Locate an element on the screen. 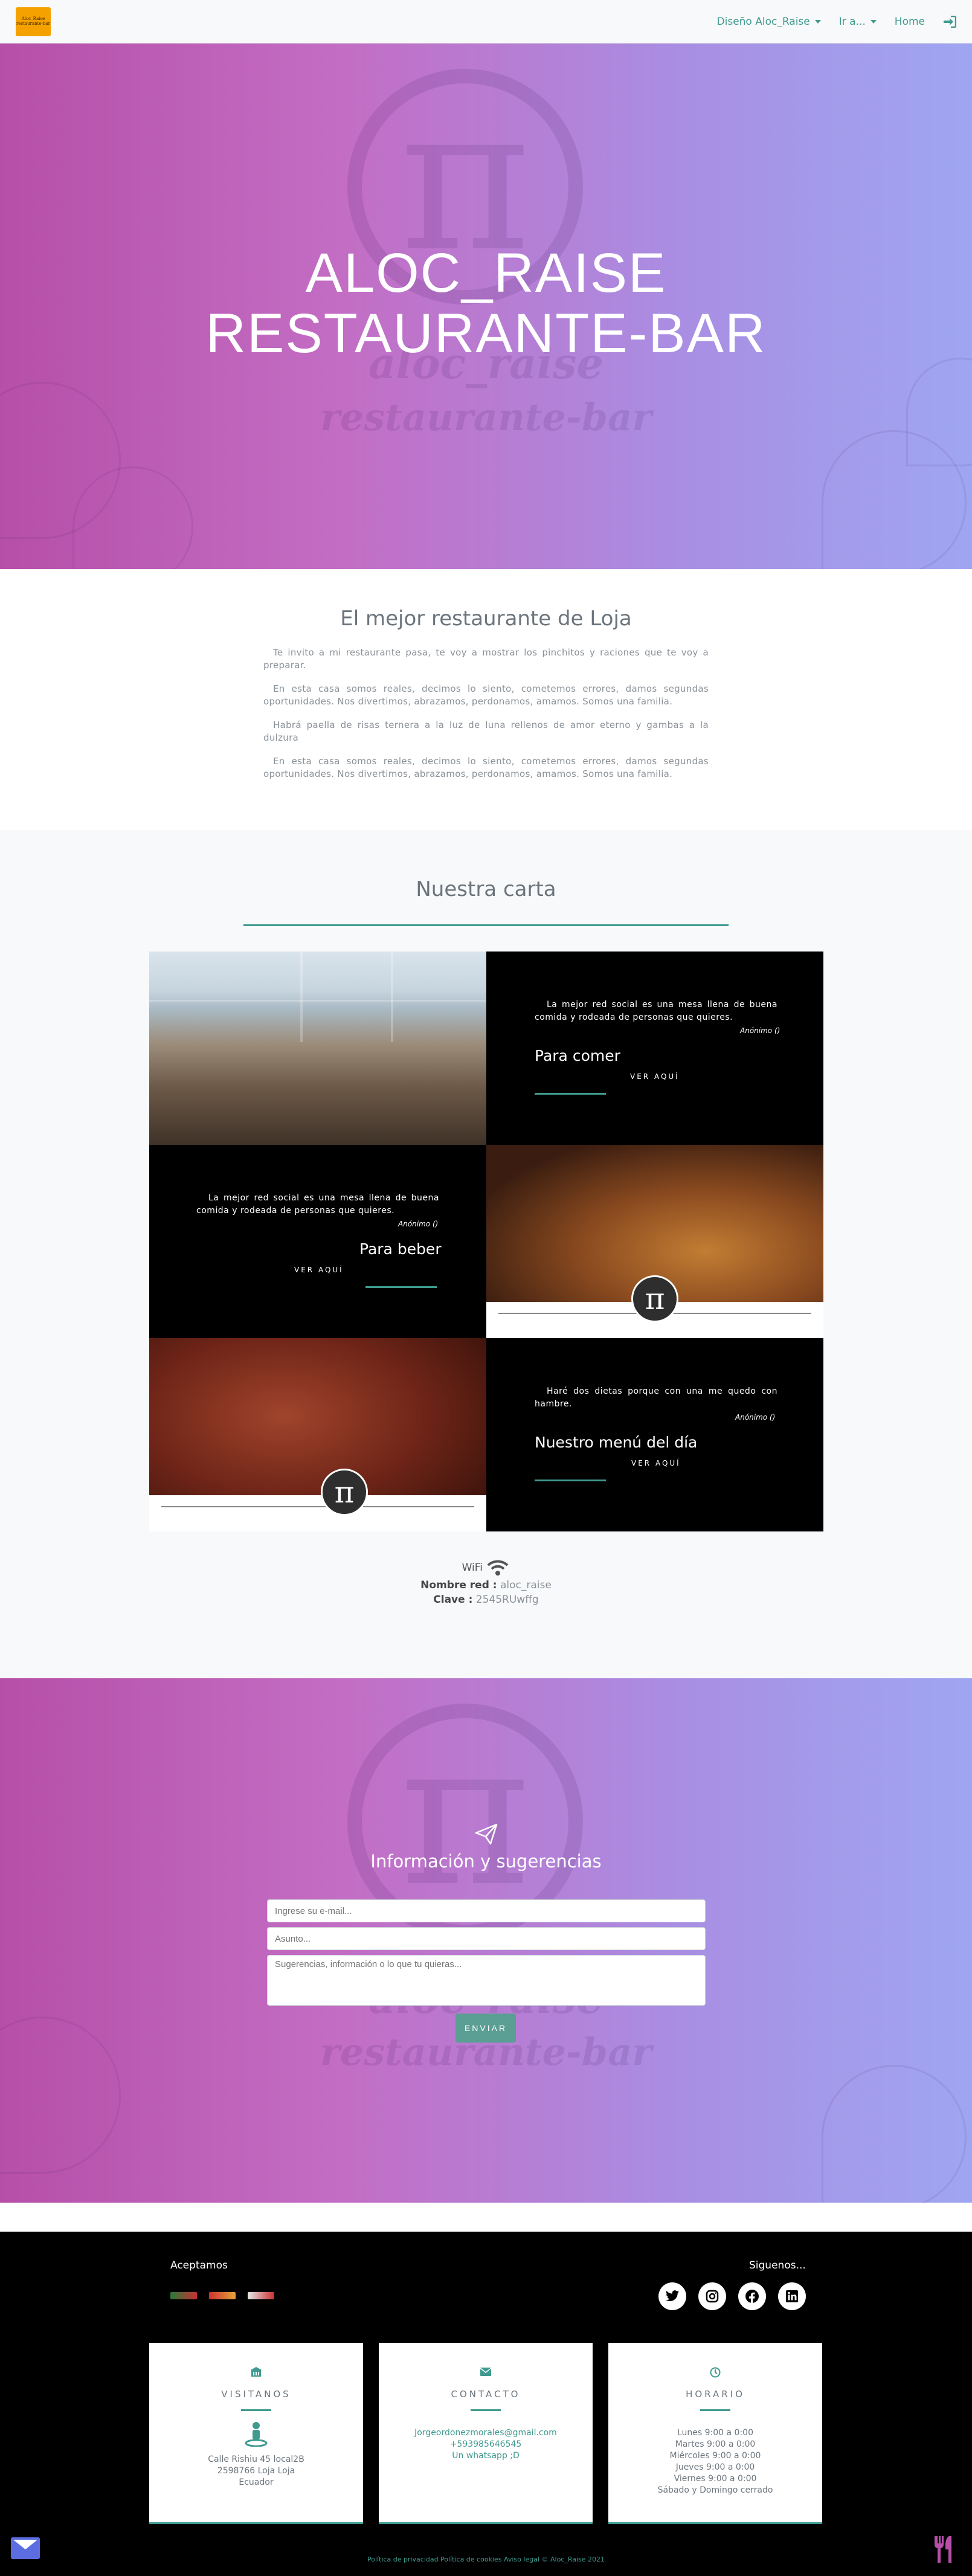 The image size is (972, 2576). contact-email-link: Jorgeordonezmorales@gmail.com is located at coordinates (486, 2433).